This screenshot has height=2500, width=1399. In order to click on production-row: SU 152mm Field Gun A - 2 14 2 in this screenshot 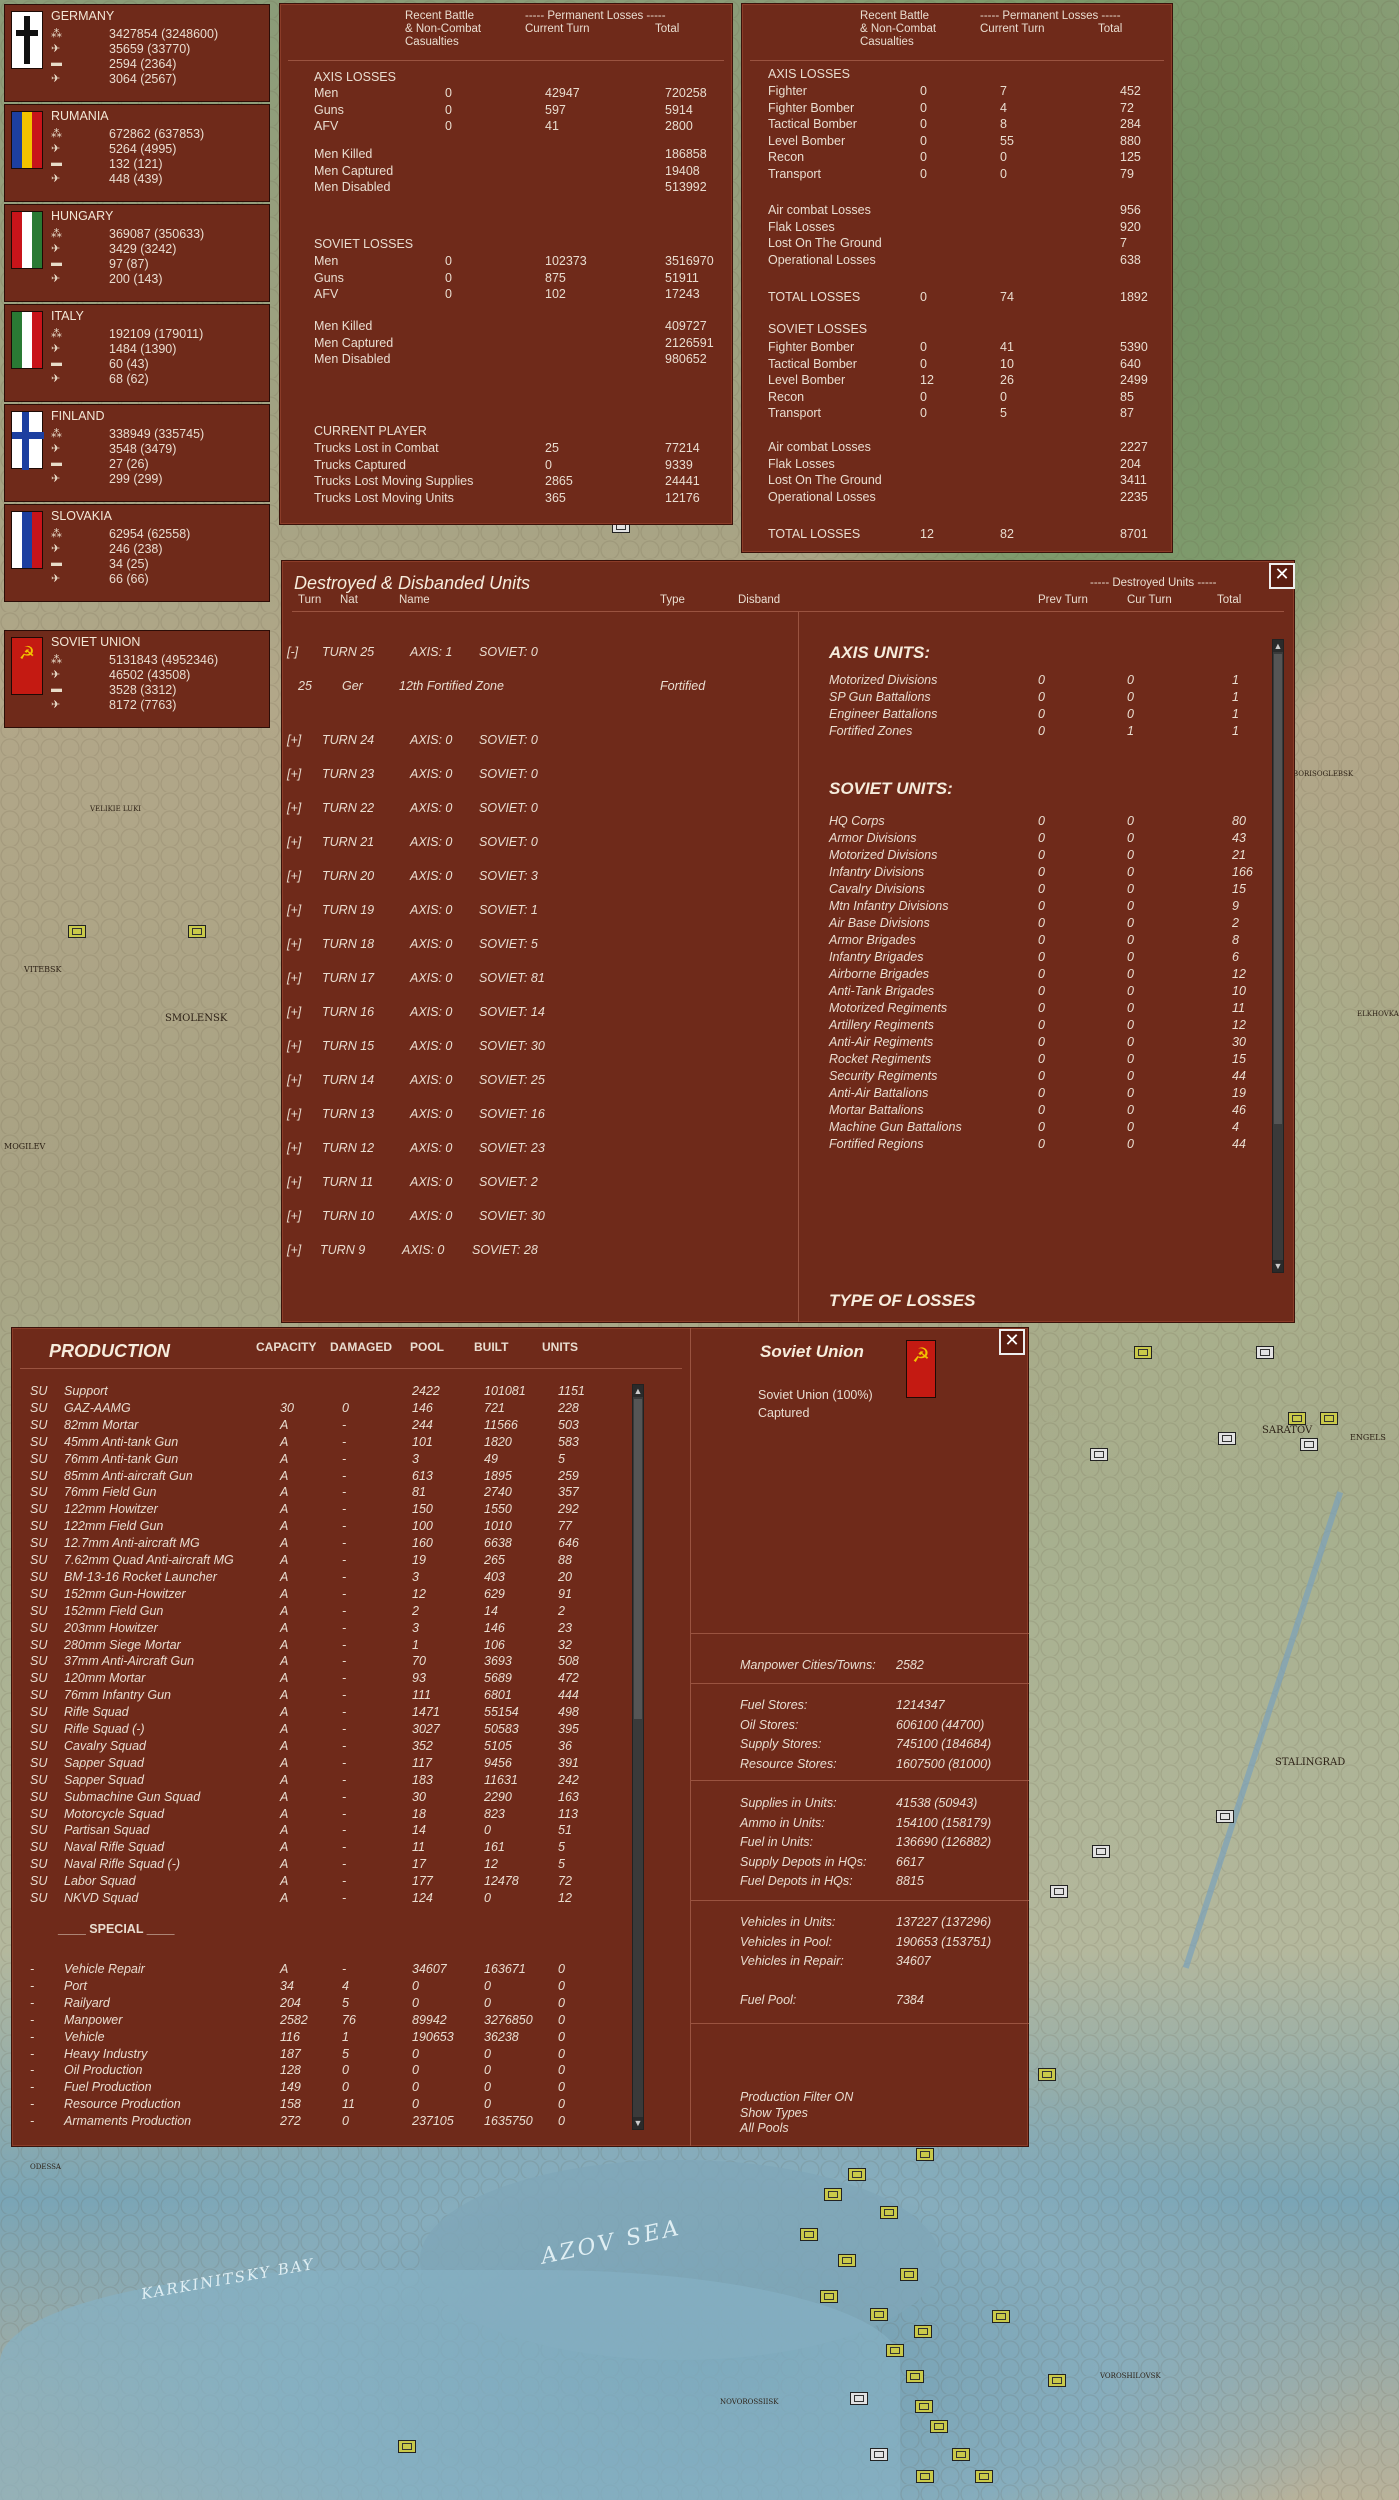, I will do `click(318, 1612)`.